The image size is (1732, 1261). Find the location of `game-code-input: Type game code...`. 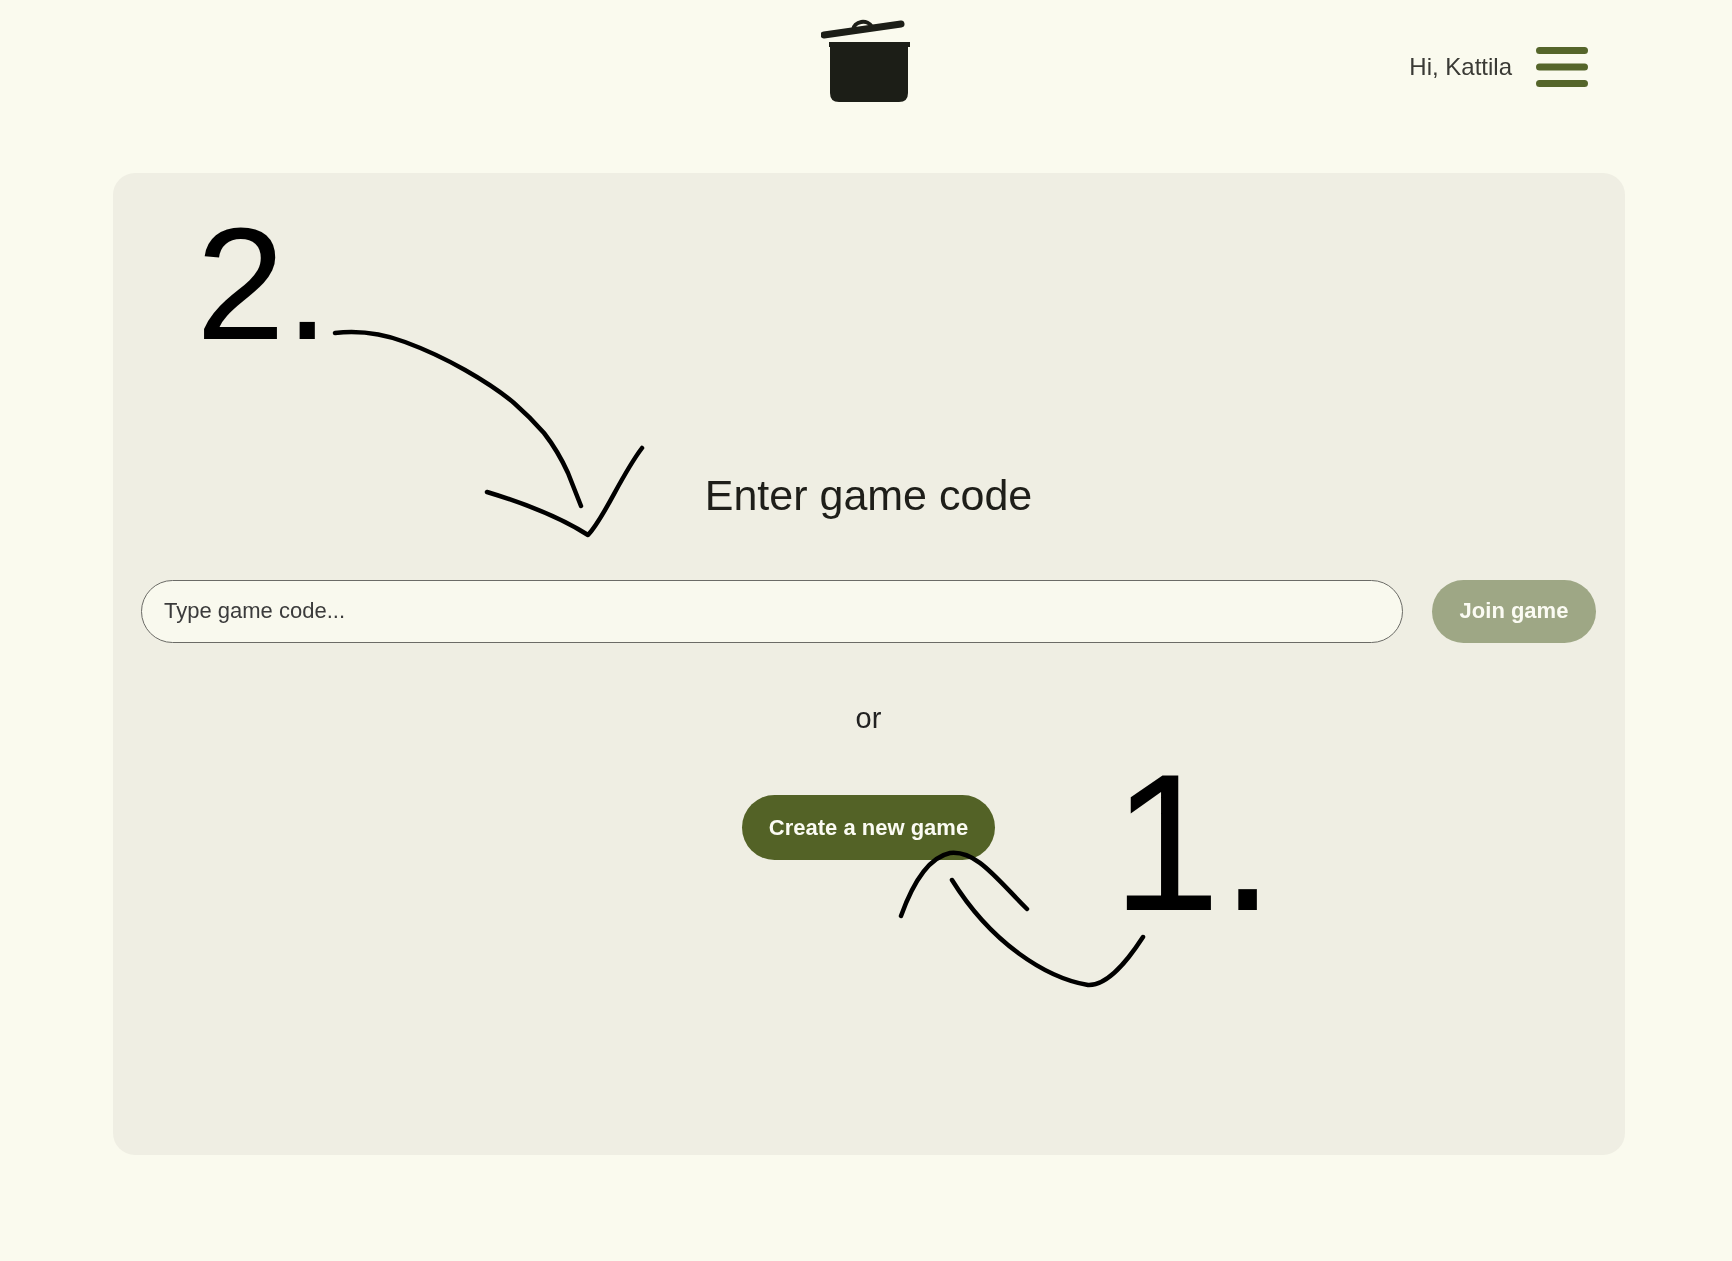

game-code-input: Type game code... is located at coordinates (772, 611).